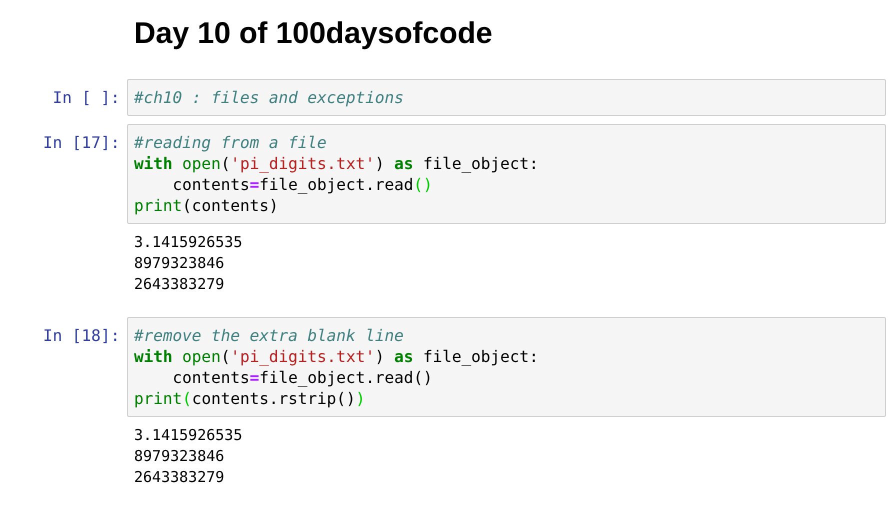 This screenshot has height=505, width=896. Describe the element at coordinates (207, 205) in the screenshot. I see `code-line: print(contents)` at that location.